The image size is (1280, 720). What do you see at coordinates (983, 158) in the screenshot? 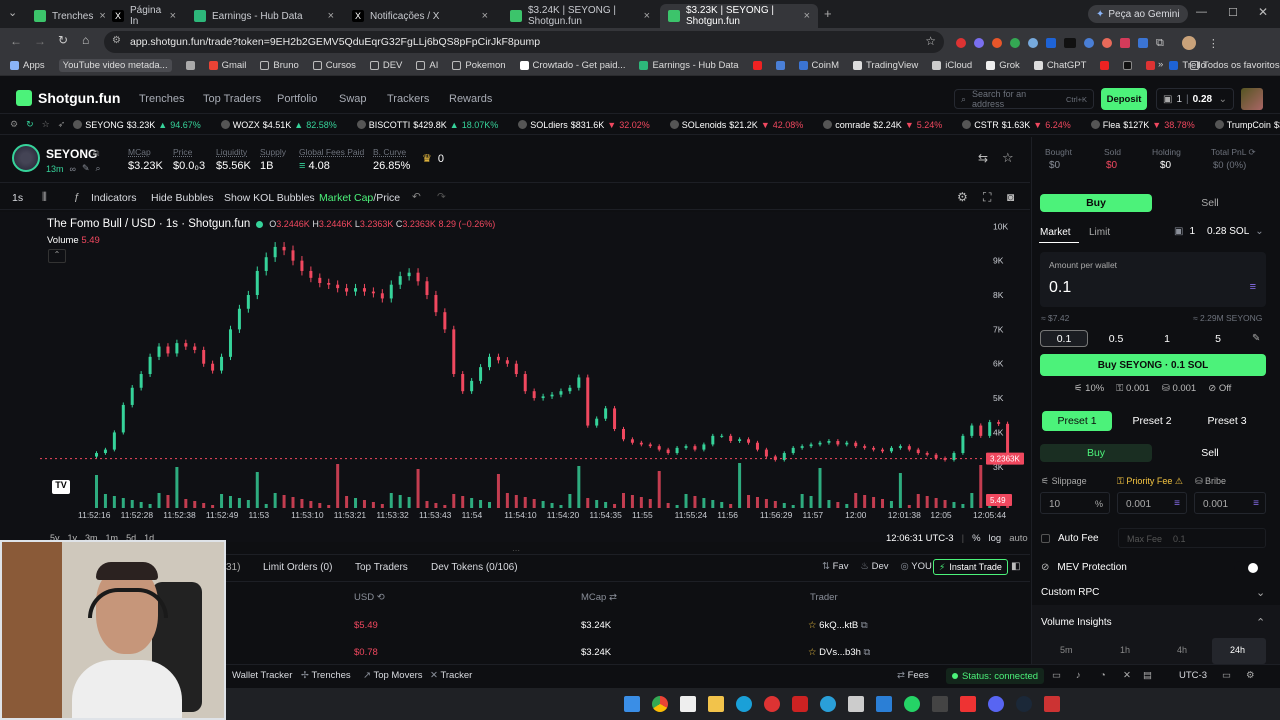
I see `share-icon: ⇆` at bounding box center [983, 158].